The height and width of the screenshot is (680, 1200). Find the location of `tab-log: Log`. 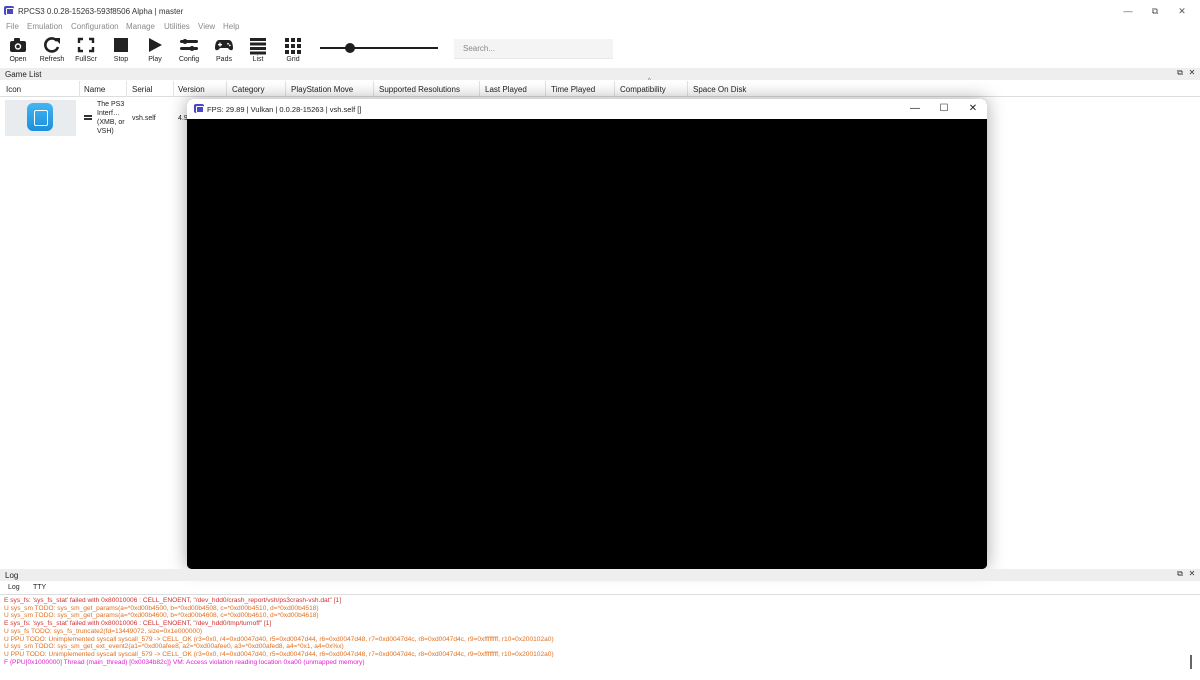

tab-log: Log is located at coordinates (14, 587).